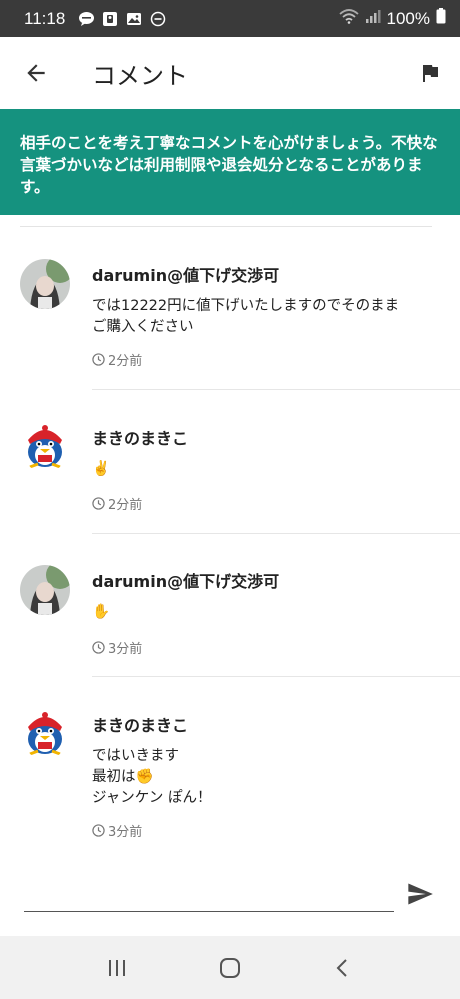  I want to click on page-title: コメント, so click(140, 75).